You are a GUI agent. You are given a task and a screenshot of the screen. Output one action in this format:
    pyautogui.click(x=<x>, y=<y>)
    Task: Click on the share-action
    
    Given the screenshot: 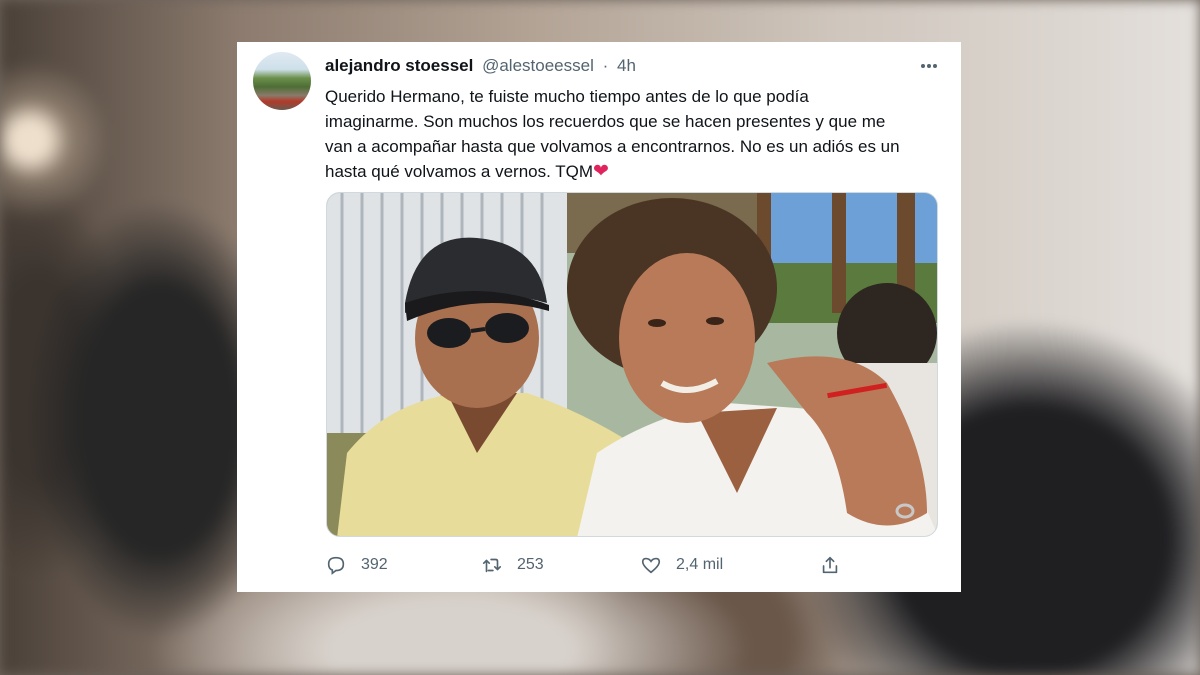 What is the action you would take?
    pyautogui.click(x=837, y=565)
    